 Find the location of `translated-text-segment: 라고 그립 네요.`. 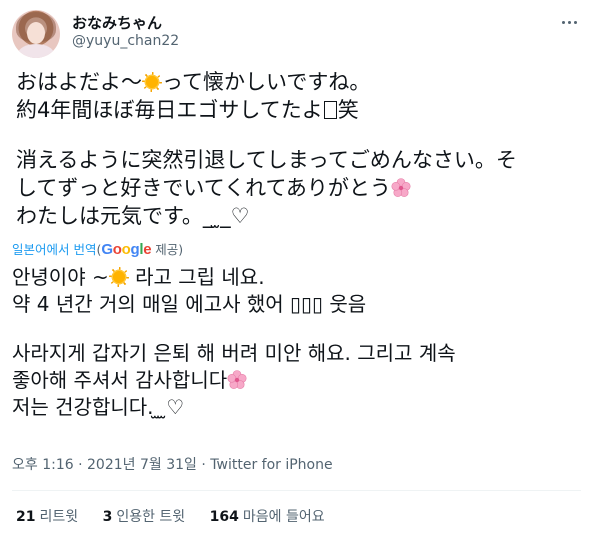

translated-text-segment: 라고 그립 네요. is located at coordinates (196, 277).